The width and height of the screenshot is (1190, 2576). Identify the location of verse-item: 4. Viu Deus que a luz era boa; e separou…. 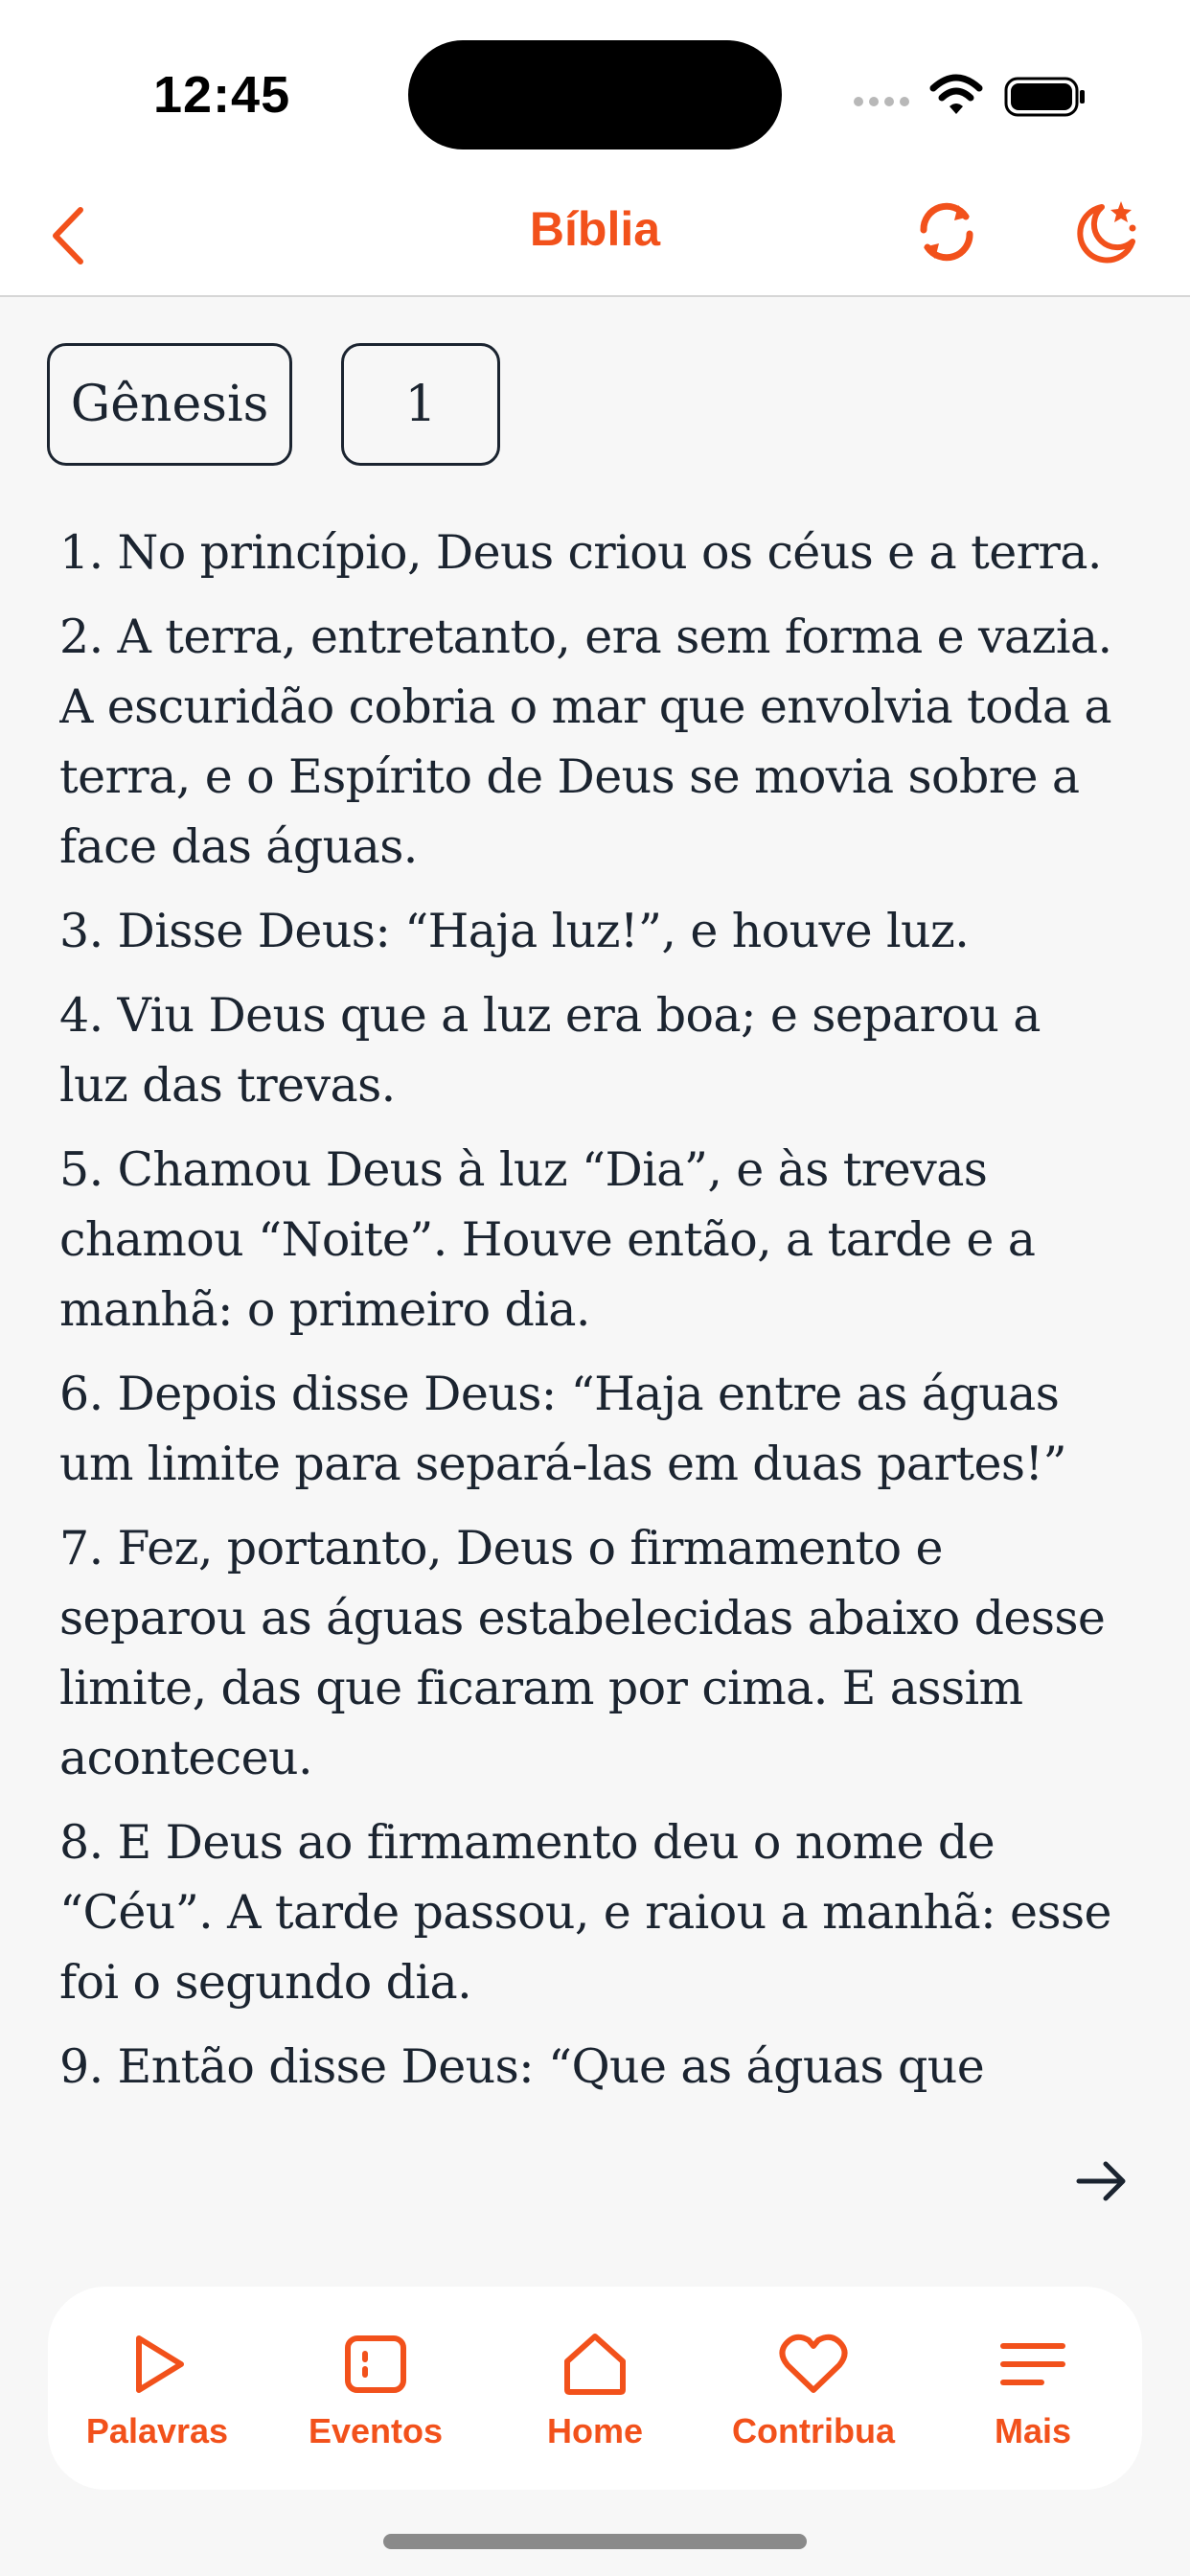
(550, 1050).